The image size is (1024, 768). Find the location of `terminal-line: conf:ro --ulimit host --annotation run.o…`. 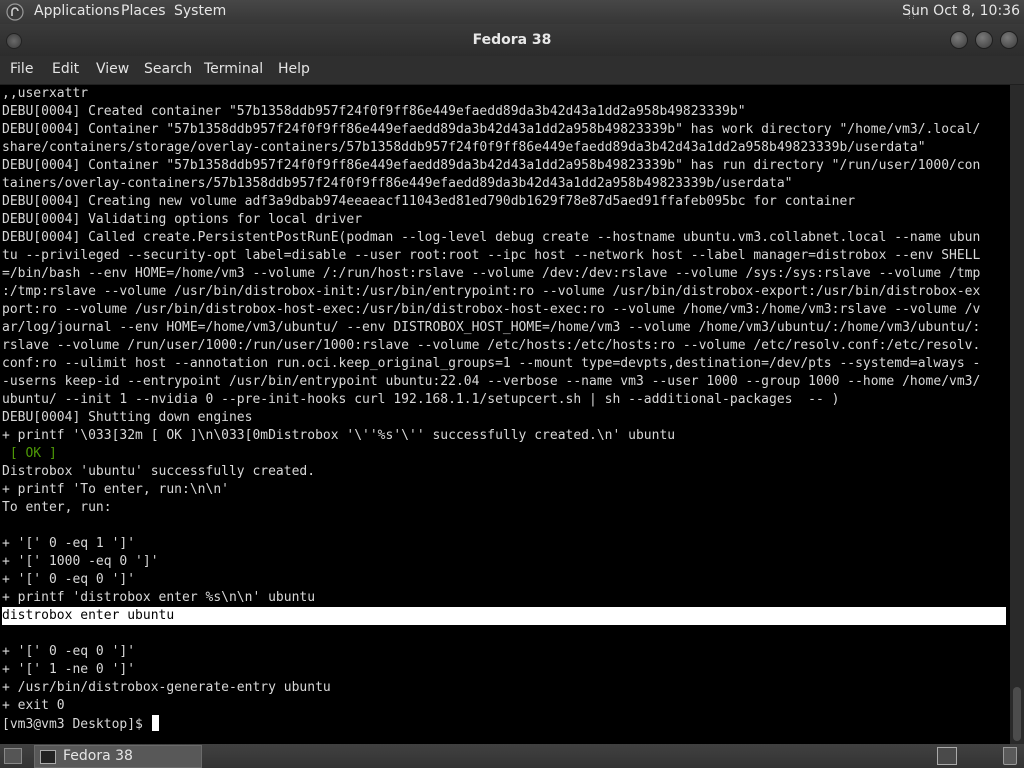

terminal-line: conf:ro --ulimit host --annotation run.o… is located at coordinates (491, 363).